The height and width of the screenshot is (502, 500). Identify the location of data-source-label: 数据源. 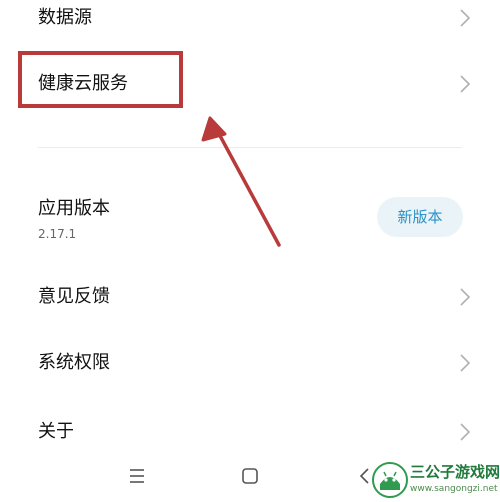
(65, 17).